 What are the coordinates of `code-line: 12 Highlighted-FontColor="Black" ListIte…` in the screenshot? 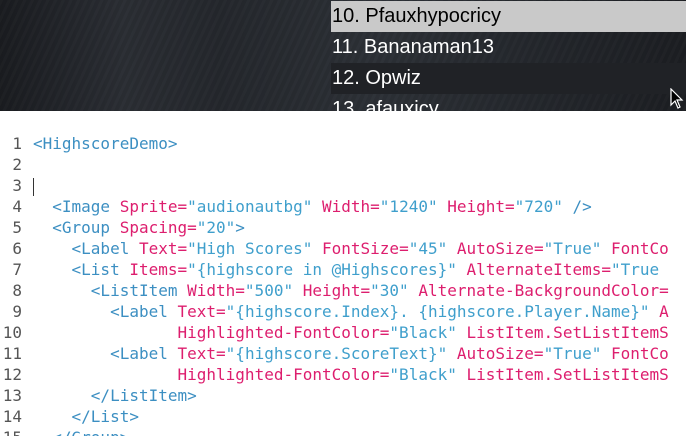 It's located at (334, 374).